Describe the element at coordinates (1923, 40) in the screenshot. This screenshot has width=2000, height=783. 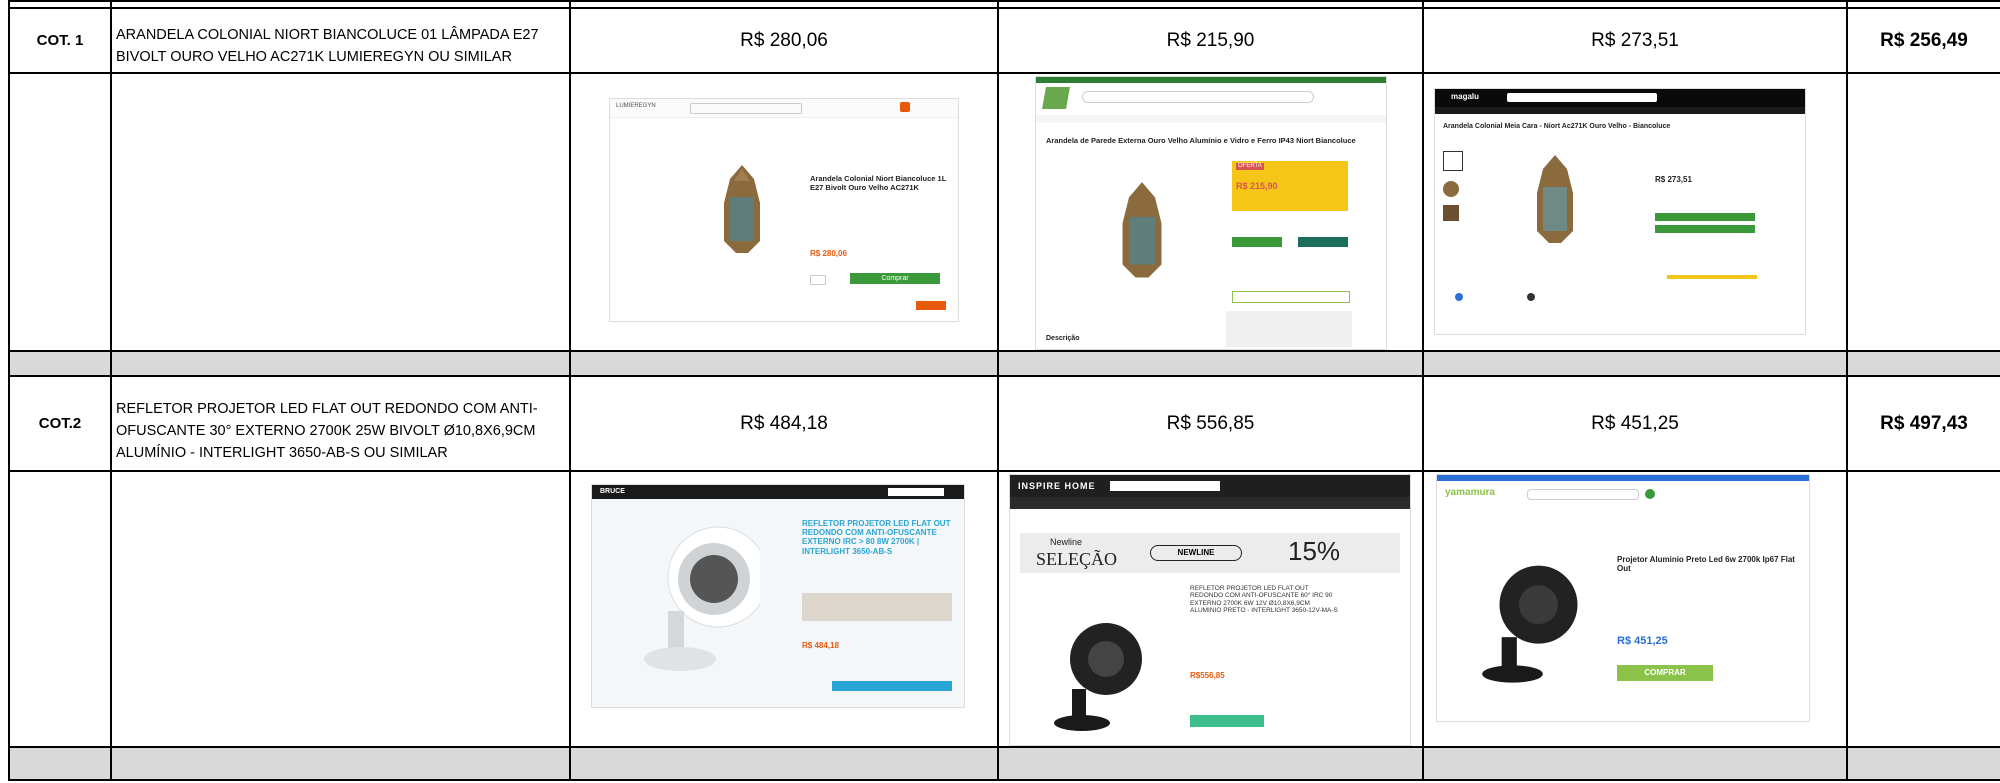
I see `average-price-cell: R$ 256,49` at that location.